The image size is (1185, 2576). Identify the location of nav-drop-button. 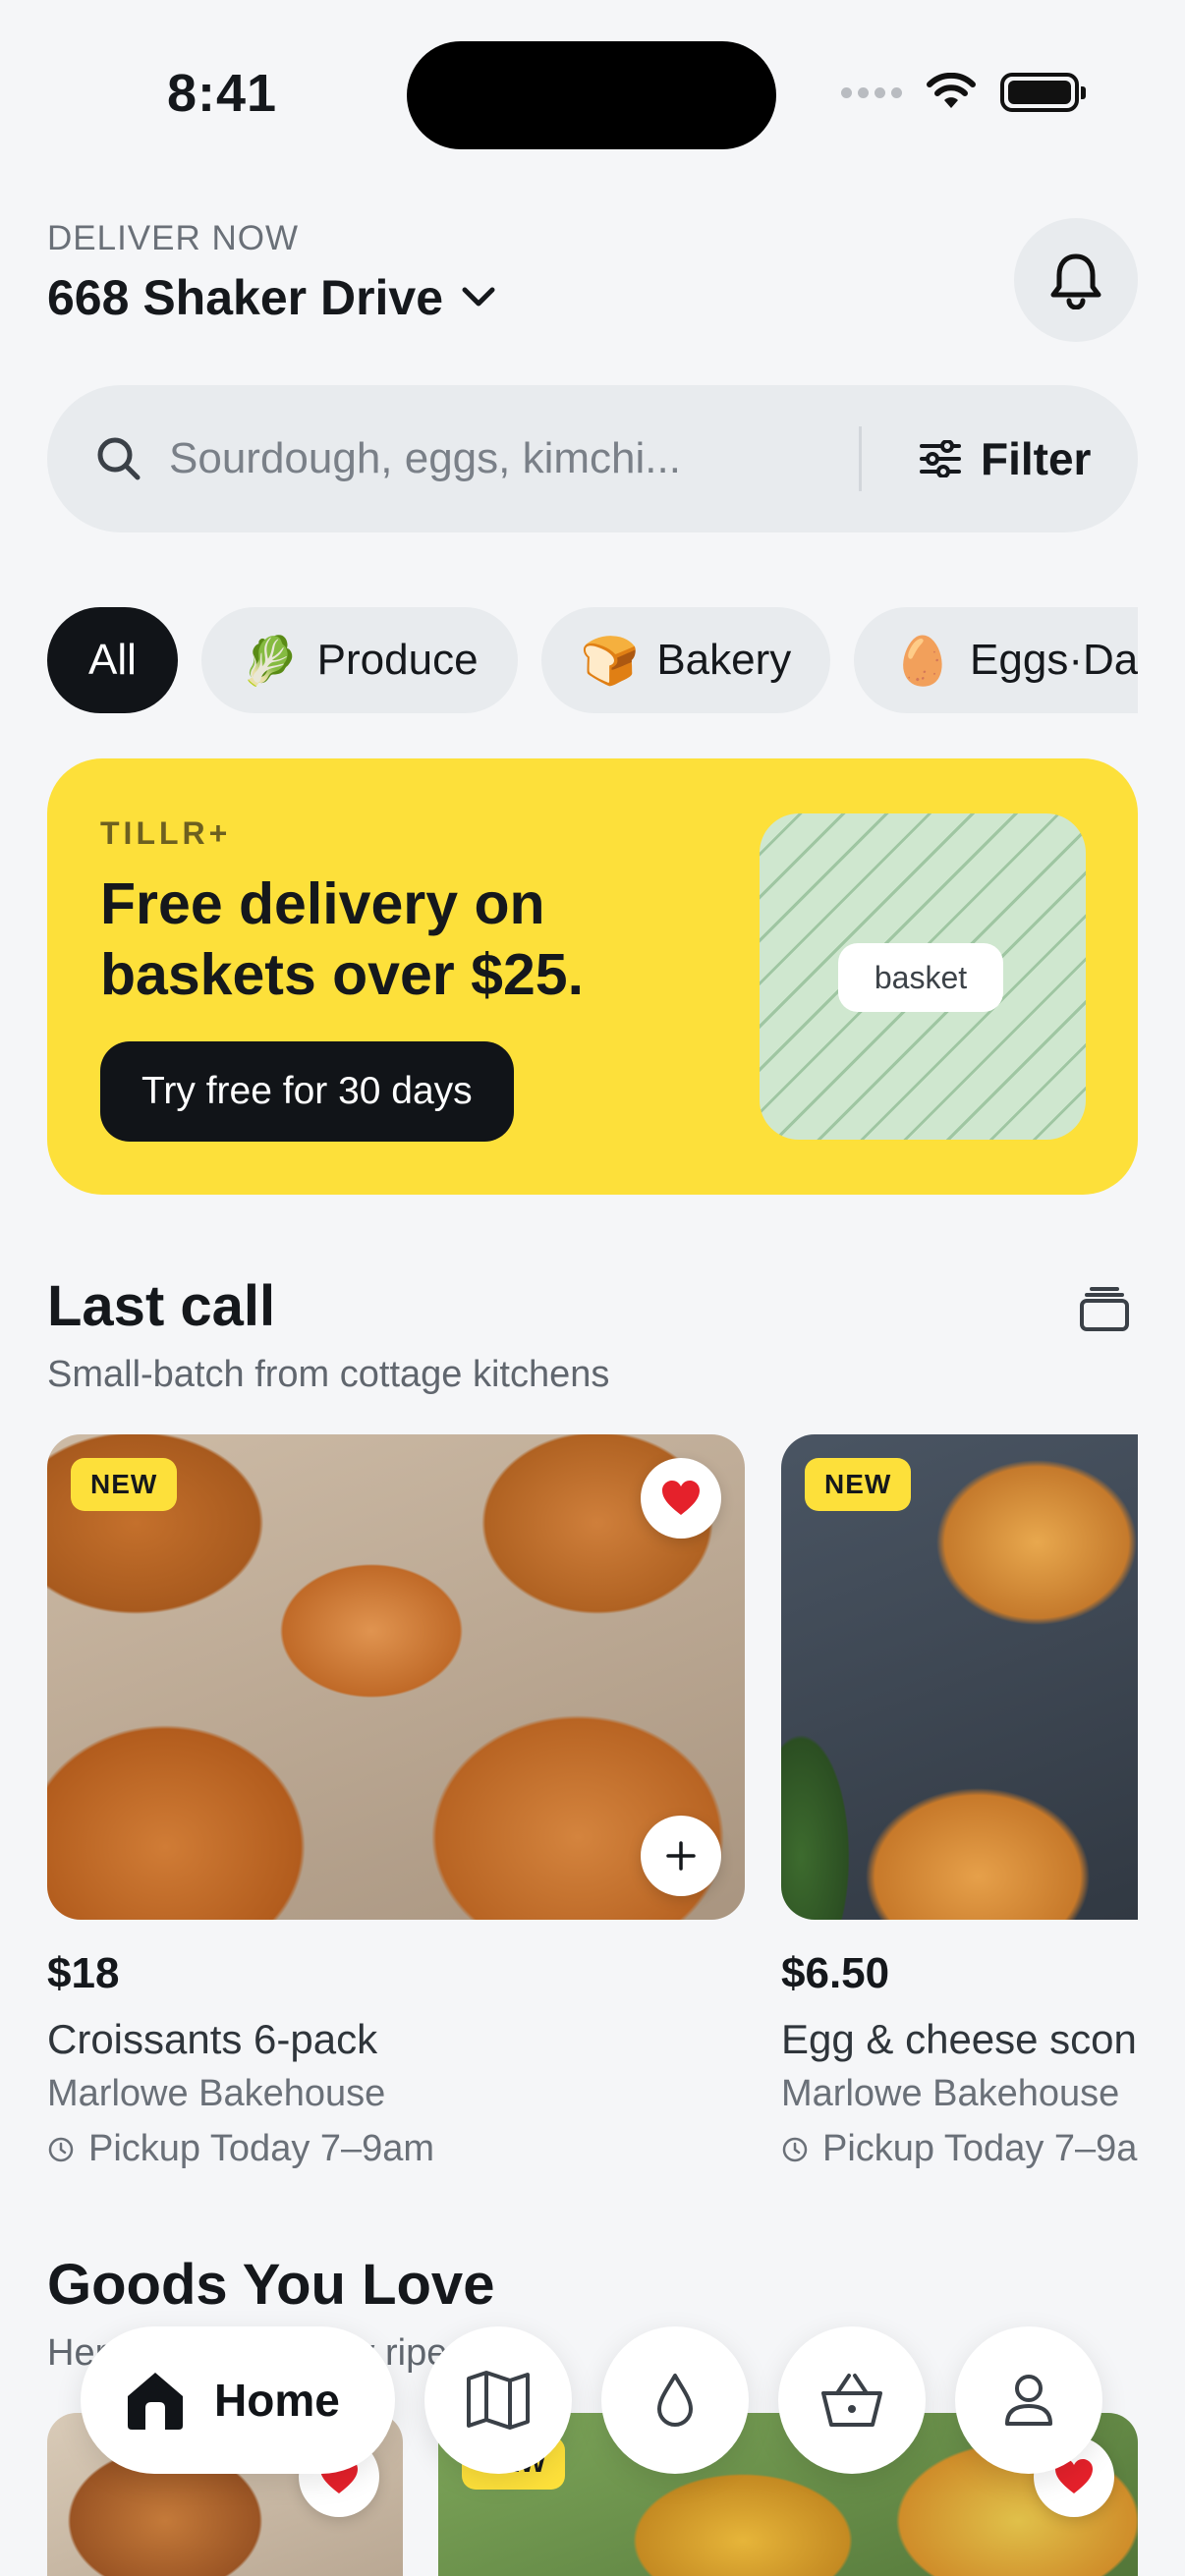
(675, 2400).